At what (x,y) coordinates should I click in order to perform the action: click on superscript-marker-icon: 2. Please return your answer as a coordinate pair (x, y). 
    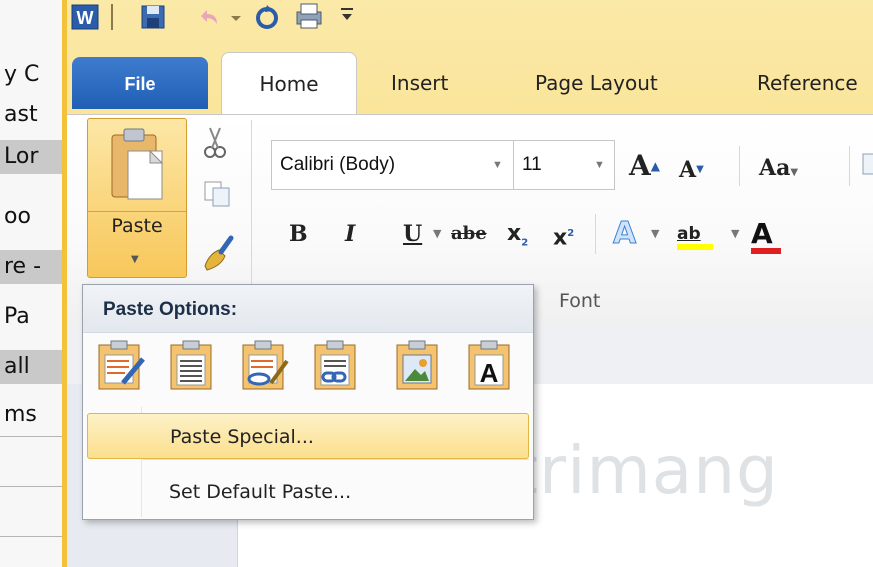
    Looking at the image, I should click on (571, 233).